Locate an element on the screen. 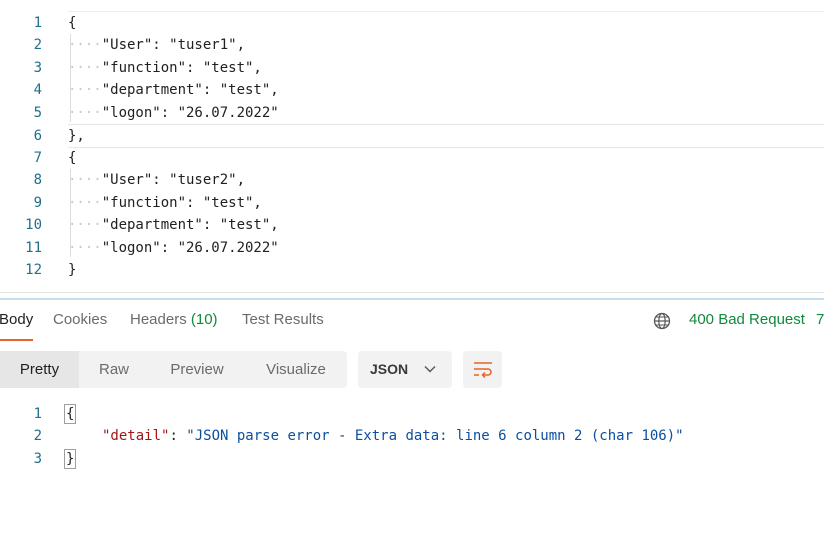  tab-cookies: Cookies is located at coordinates (80, 320).